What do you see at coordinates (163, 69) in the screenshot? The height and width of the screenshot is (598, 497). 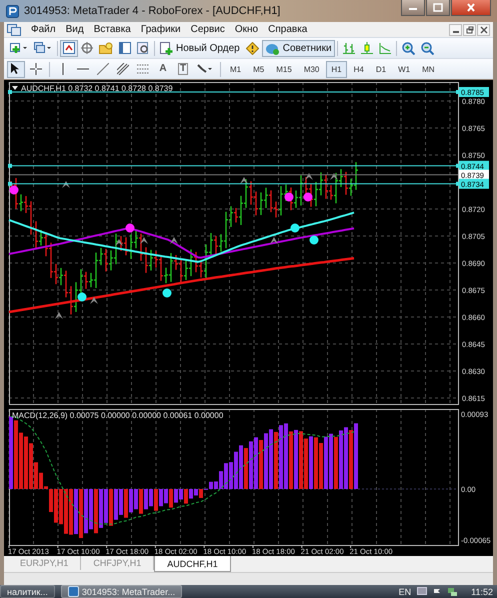 I see `text-tool-button: A` at bounding box center [163, 69].